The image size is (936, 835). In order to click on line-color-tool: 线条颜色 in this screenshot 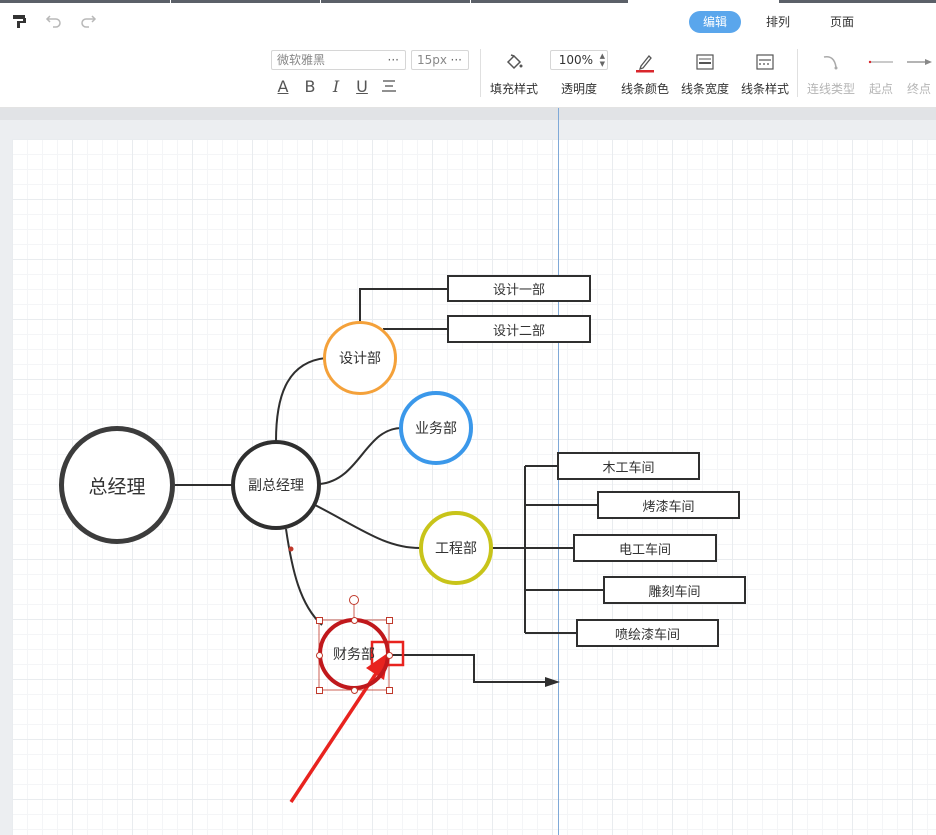, I will do `click(645, 72)`.